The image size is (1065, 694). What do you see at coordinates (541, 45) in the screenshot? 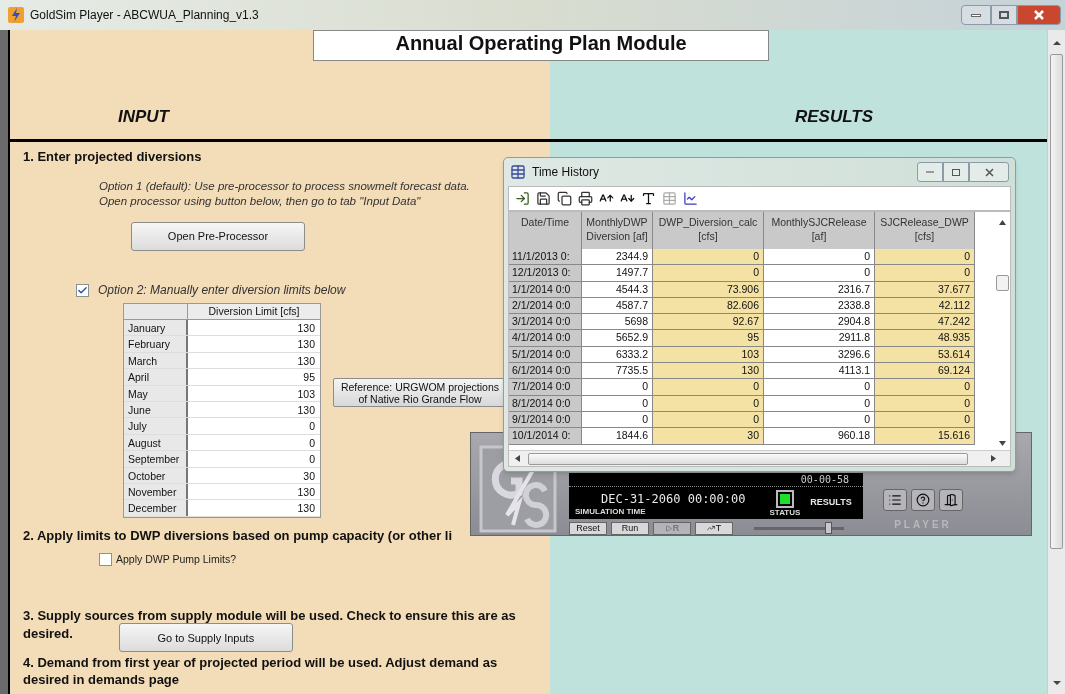
I see `module-title: Annual Operating Plan Module` at bounding box center [541, 45].